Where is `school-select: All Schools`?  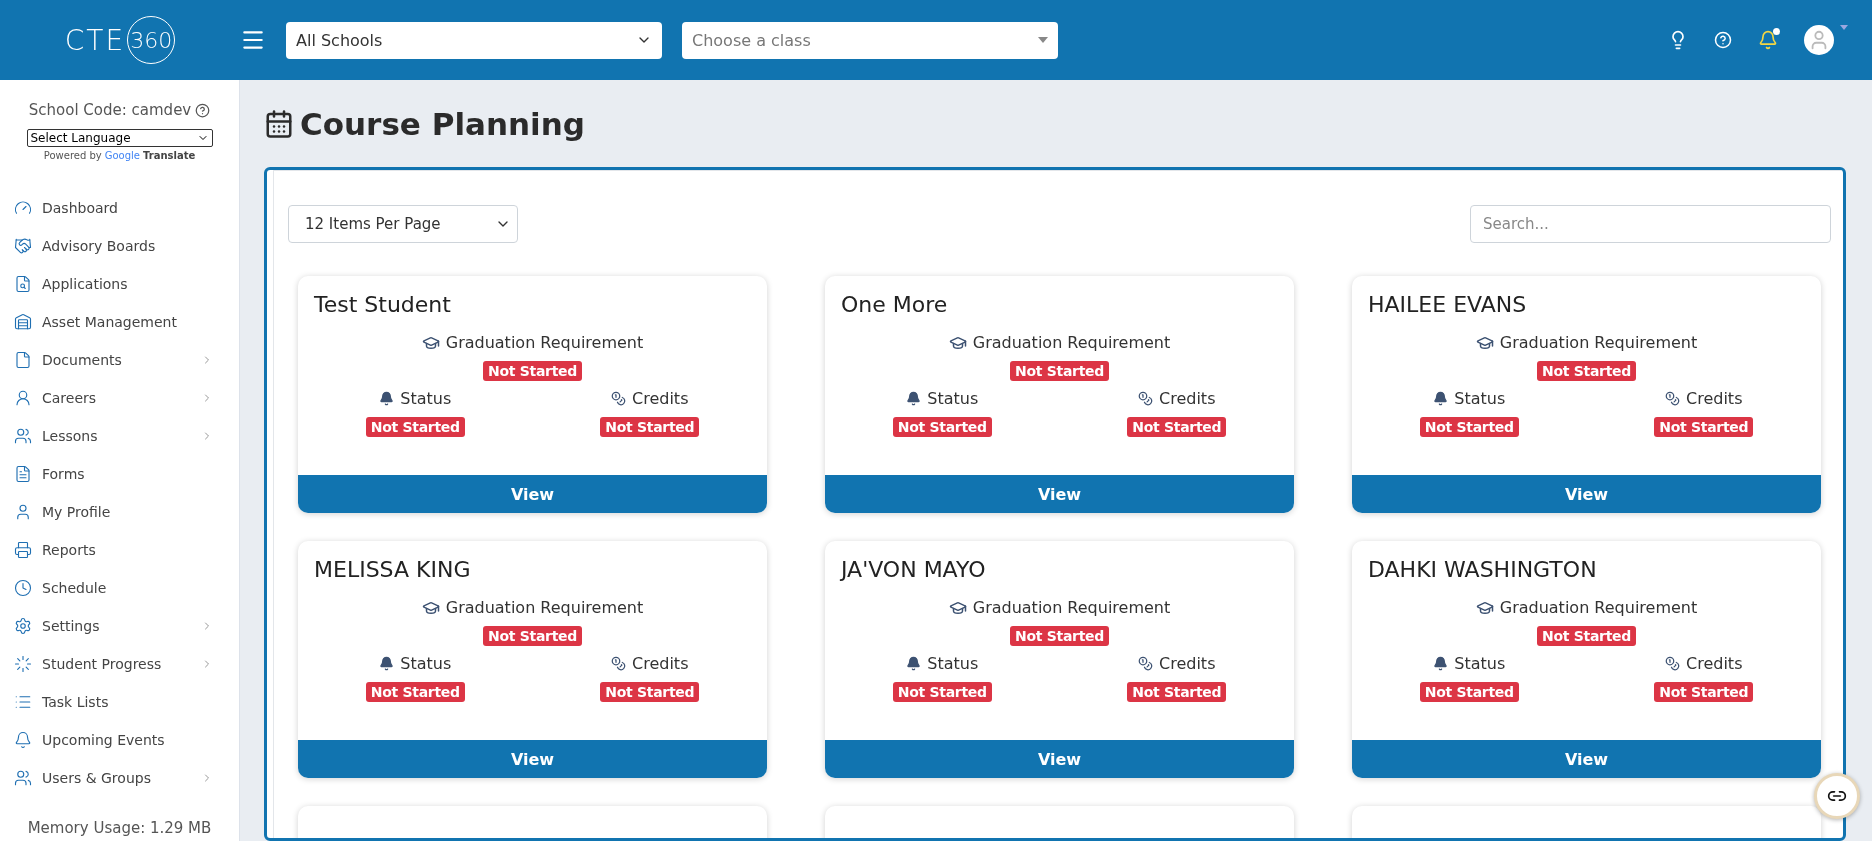
school-select: All Schools is located at coordinates (474, 40).